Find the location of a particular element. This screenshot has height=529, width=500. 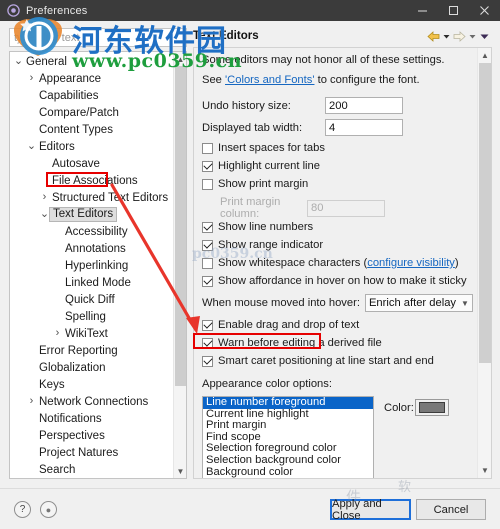

restore-defaults-button: ● is located at coordinates (48, 509).